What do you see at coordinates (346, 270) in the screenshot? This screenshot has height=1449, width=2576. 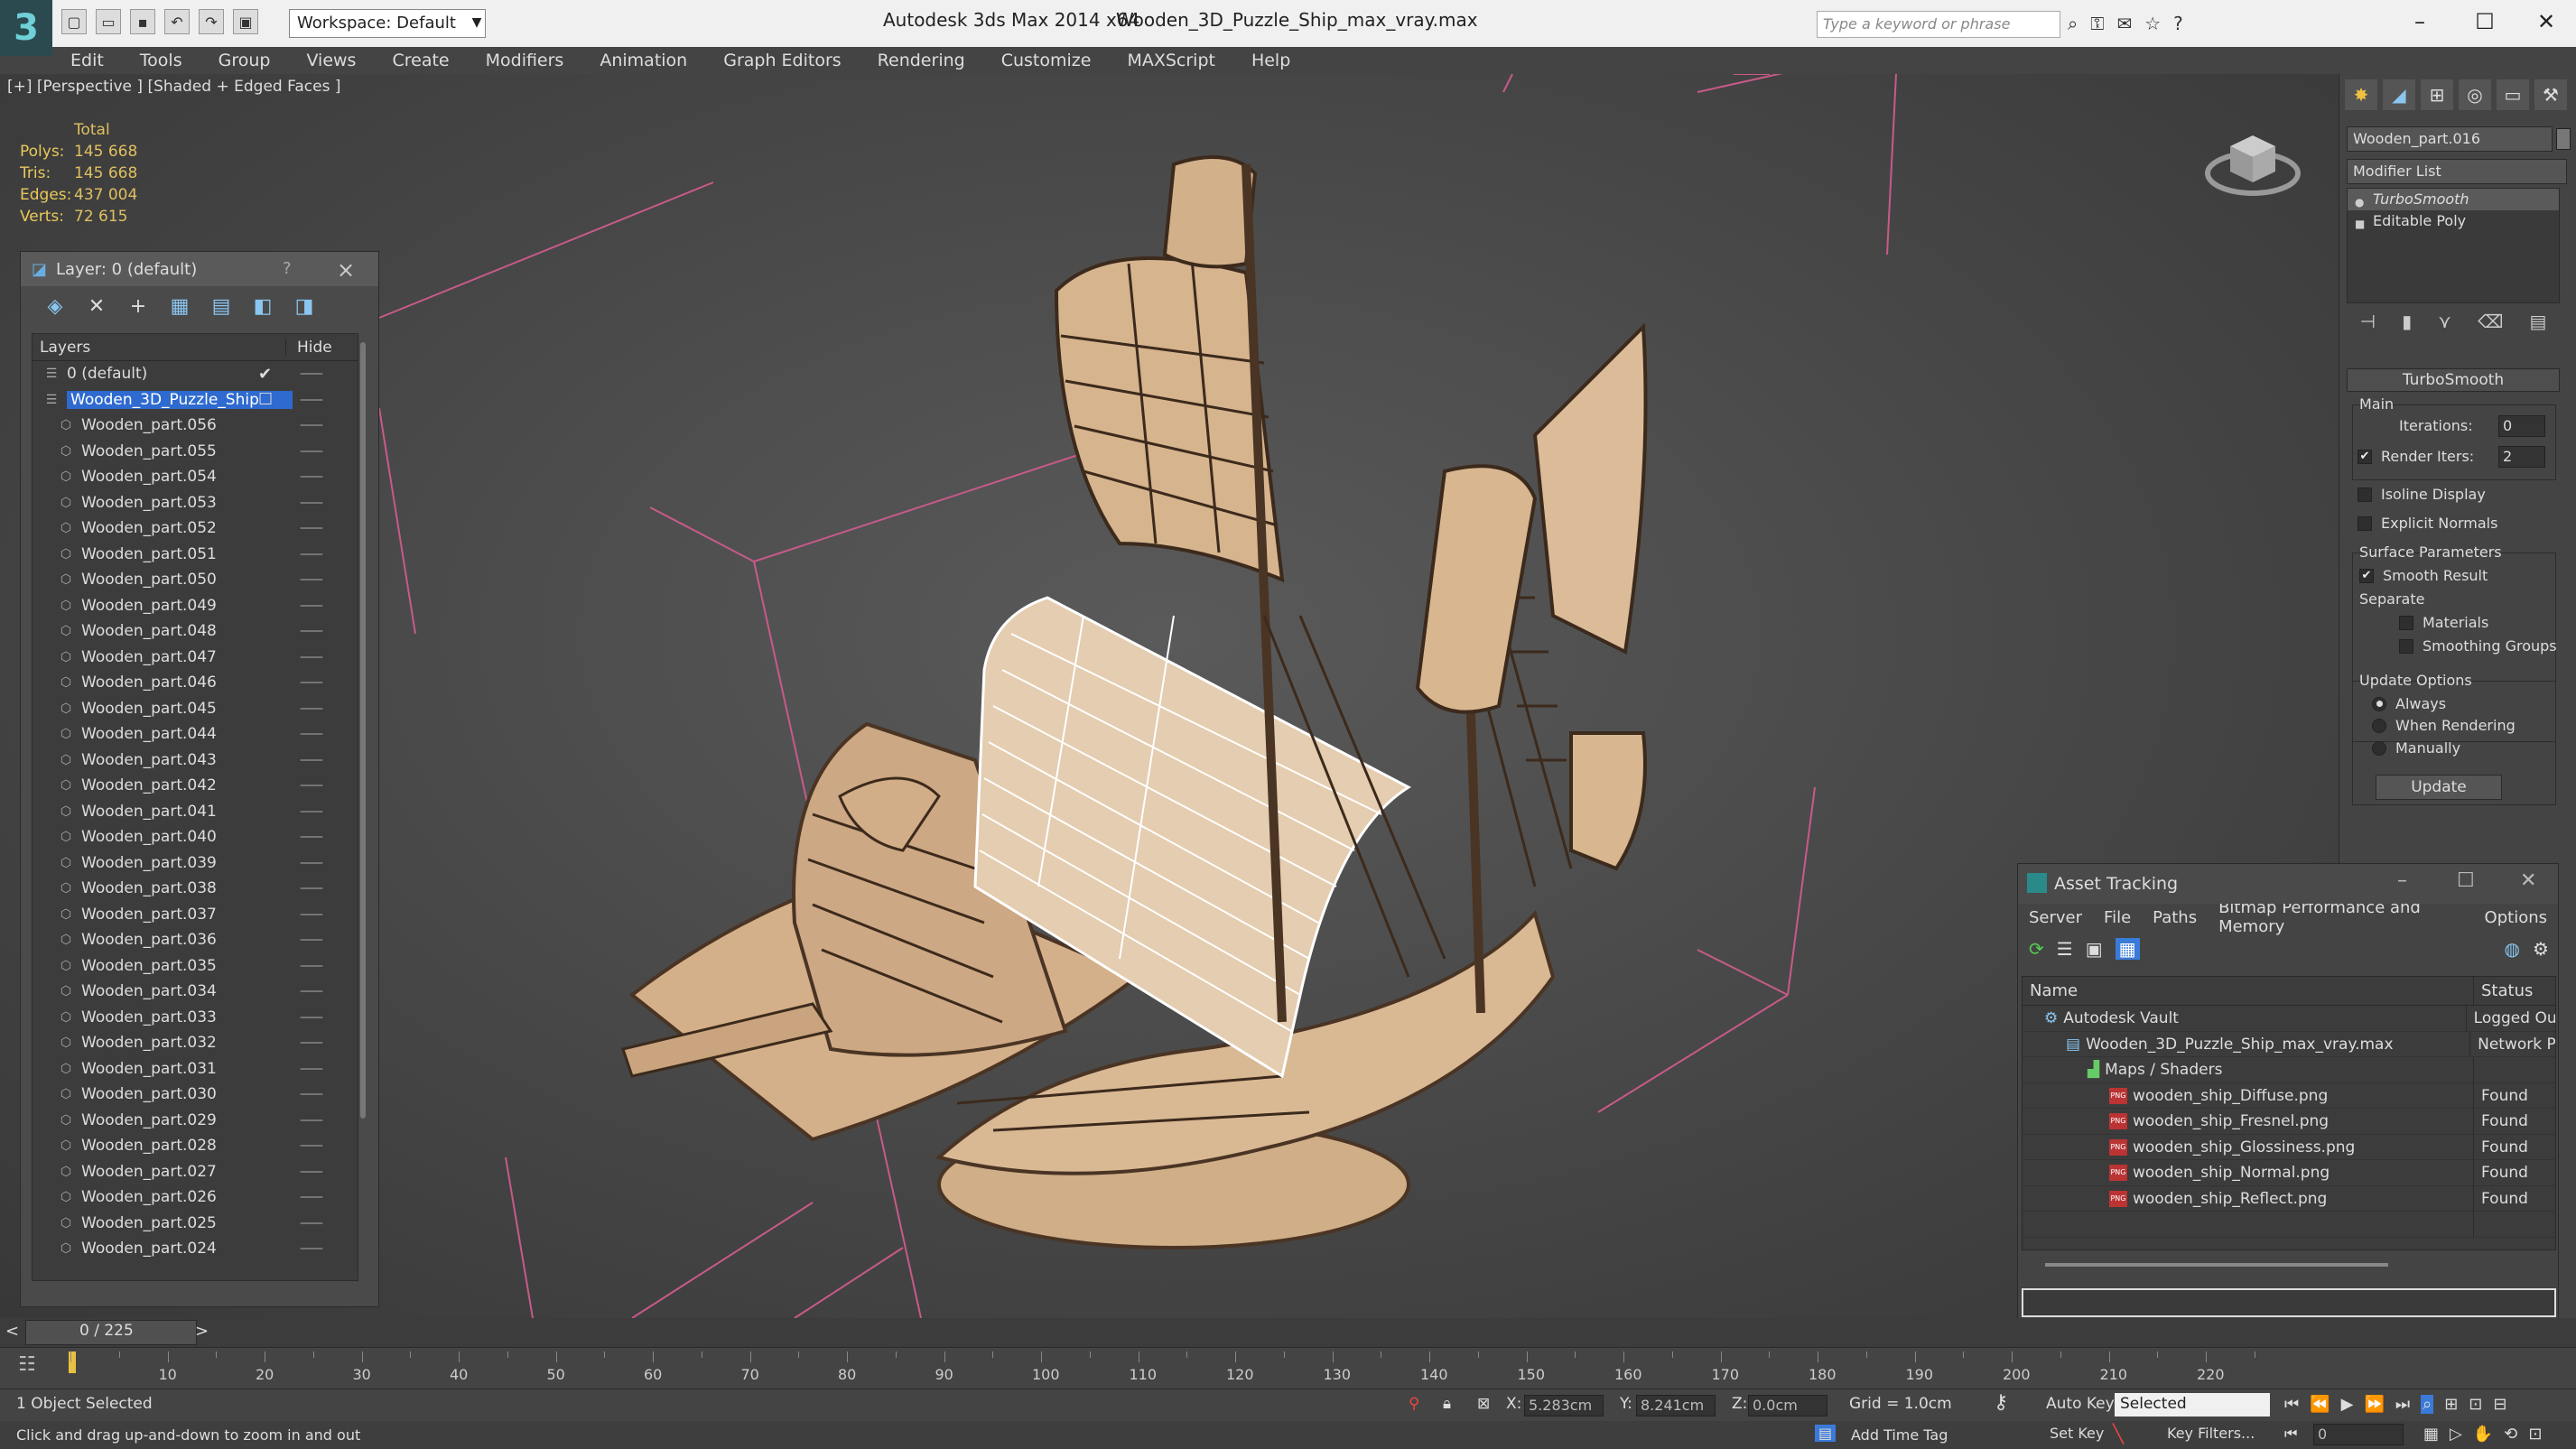 I see `close-icon: ×` at bounding box center [346, 270].